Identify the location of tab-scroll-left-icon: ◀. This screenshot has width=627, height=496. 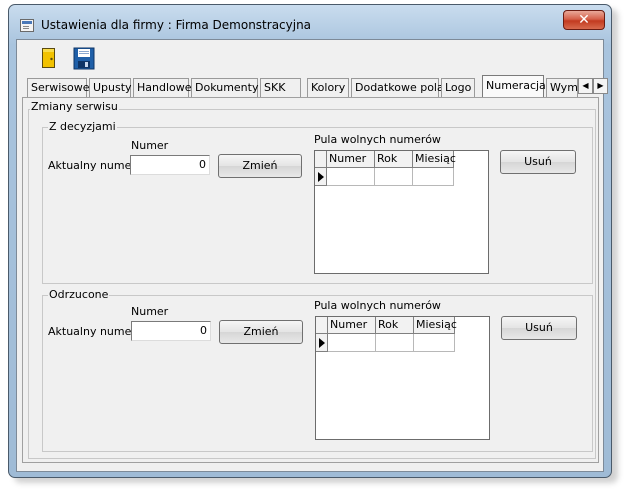
(585, 86).